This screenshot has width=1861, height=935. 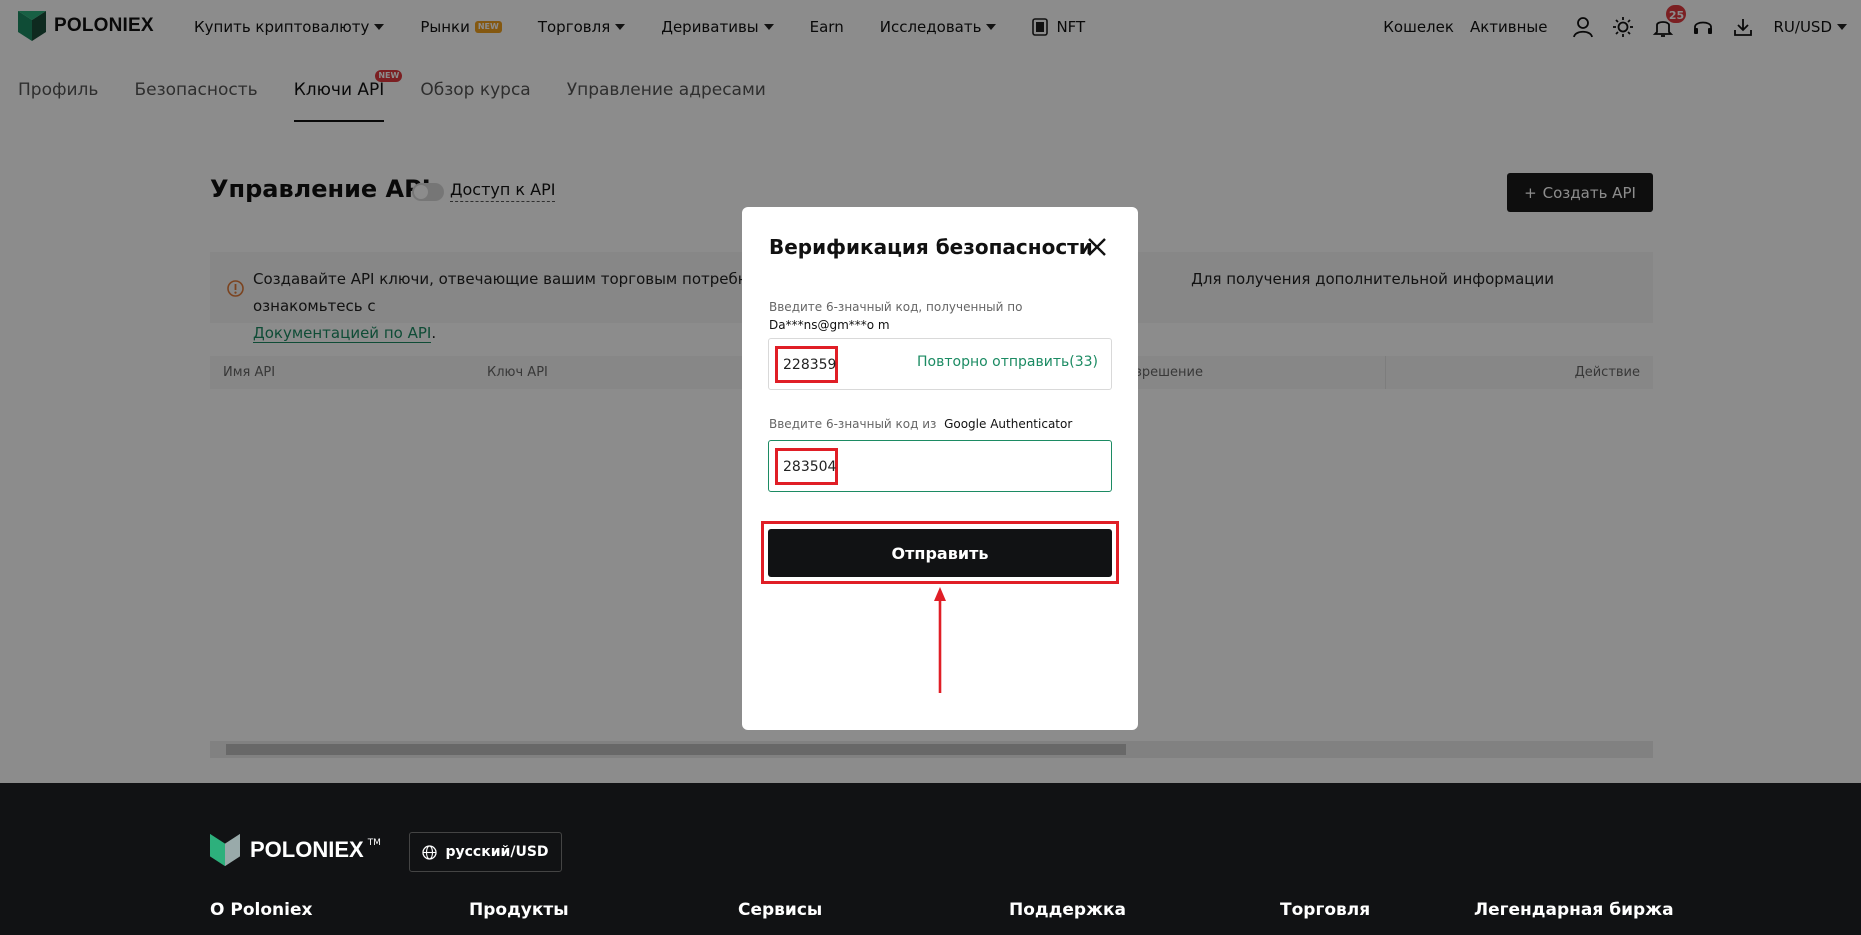 I want to click on resend-code-button: Повторно отправить(33), so click(x=1007, y=362).